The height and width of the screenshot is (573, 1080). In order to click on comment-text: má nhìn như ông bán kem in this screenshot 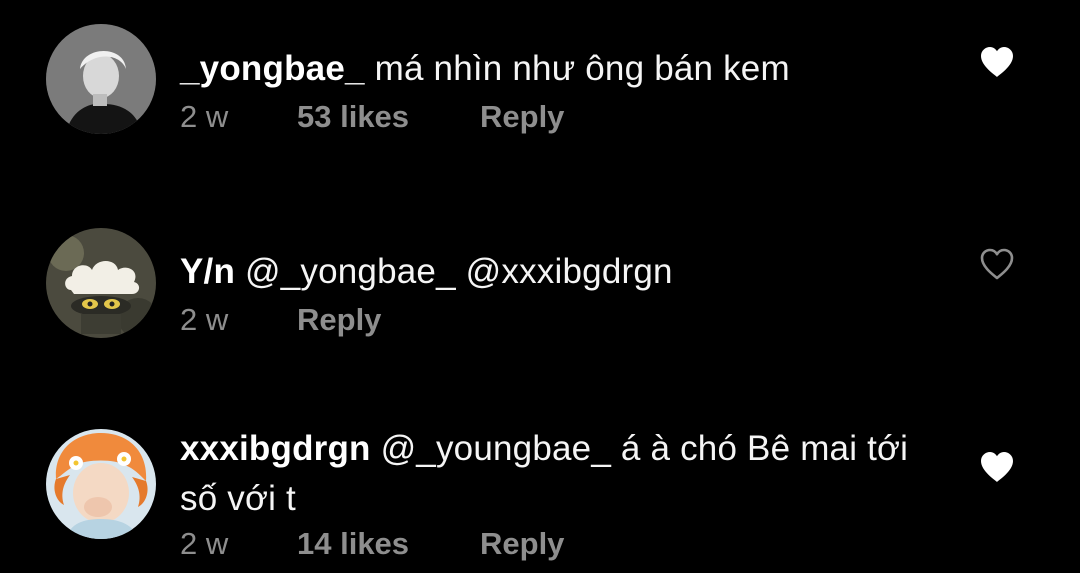, I will do `click(582, 68)`.